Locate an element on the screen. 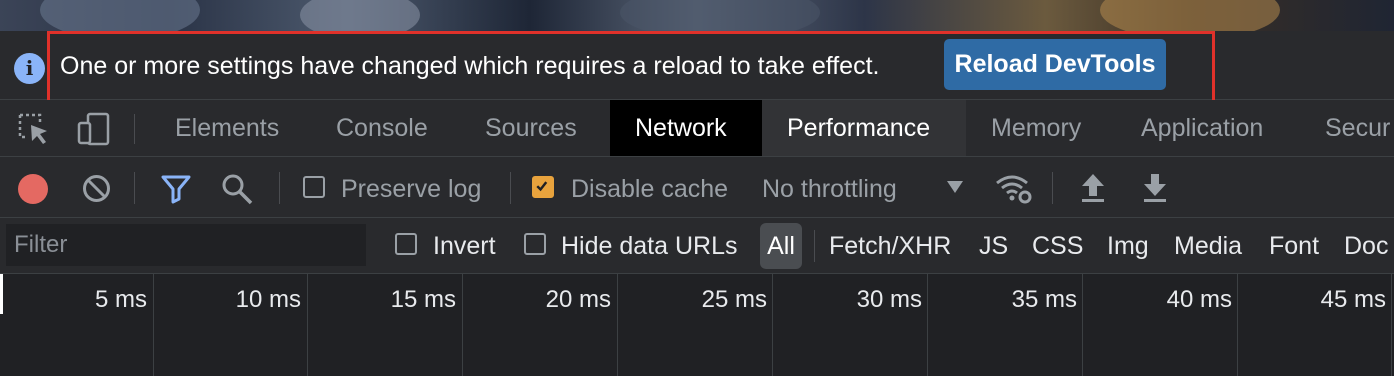 This screenshot has height=376, width=1394. reload-devtools-button: Reload DevTools is located at coordinates (1055, 64).